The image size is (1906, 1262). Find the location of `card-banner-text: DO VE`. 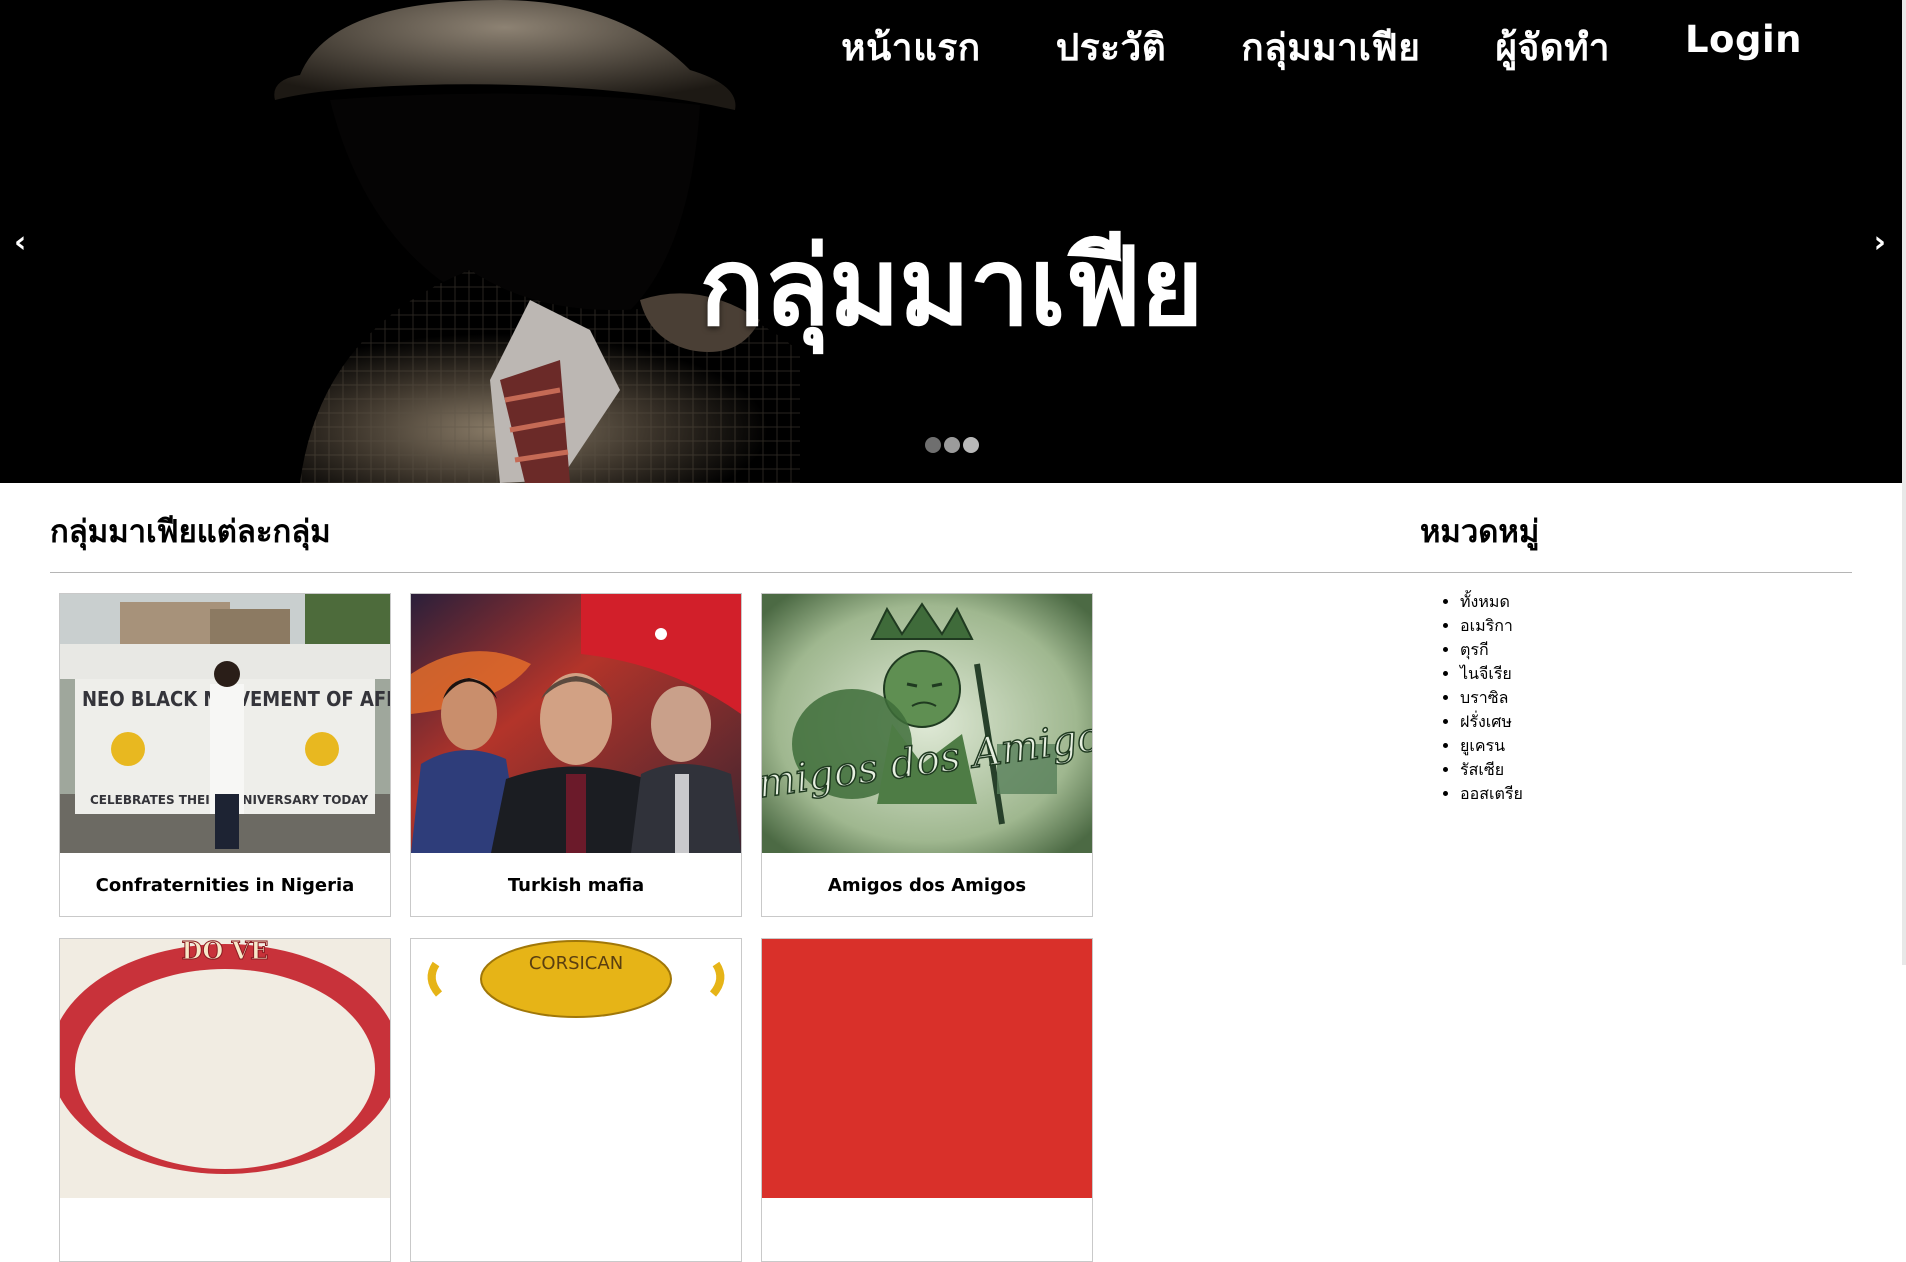

card-banner-text: DO VE is located at coordinates (225, 952).